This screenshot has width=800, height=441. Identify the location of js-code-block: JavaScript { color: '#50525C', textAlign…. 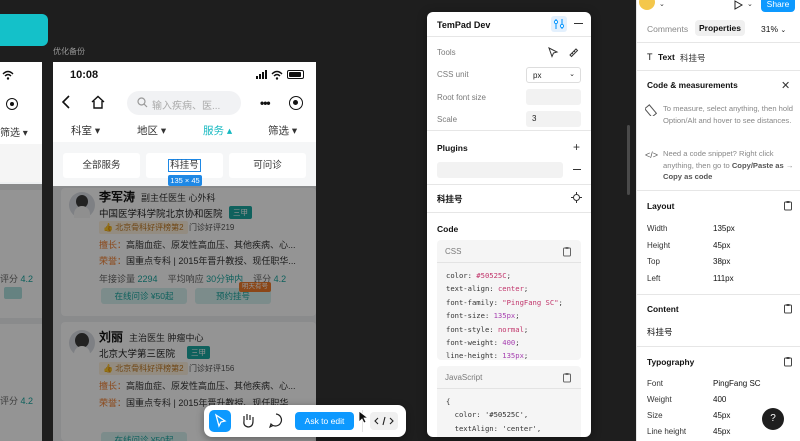
(509, 401).